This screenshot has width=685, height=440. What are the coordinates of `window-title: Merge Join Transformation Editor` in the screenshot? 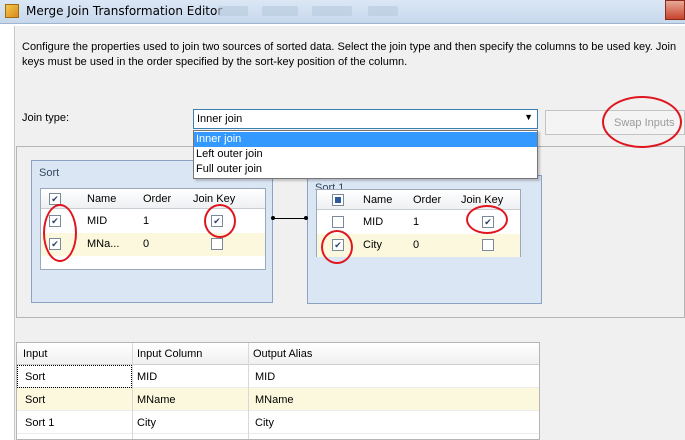 It's located at (124, 11).